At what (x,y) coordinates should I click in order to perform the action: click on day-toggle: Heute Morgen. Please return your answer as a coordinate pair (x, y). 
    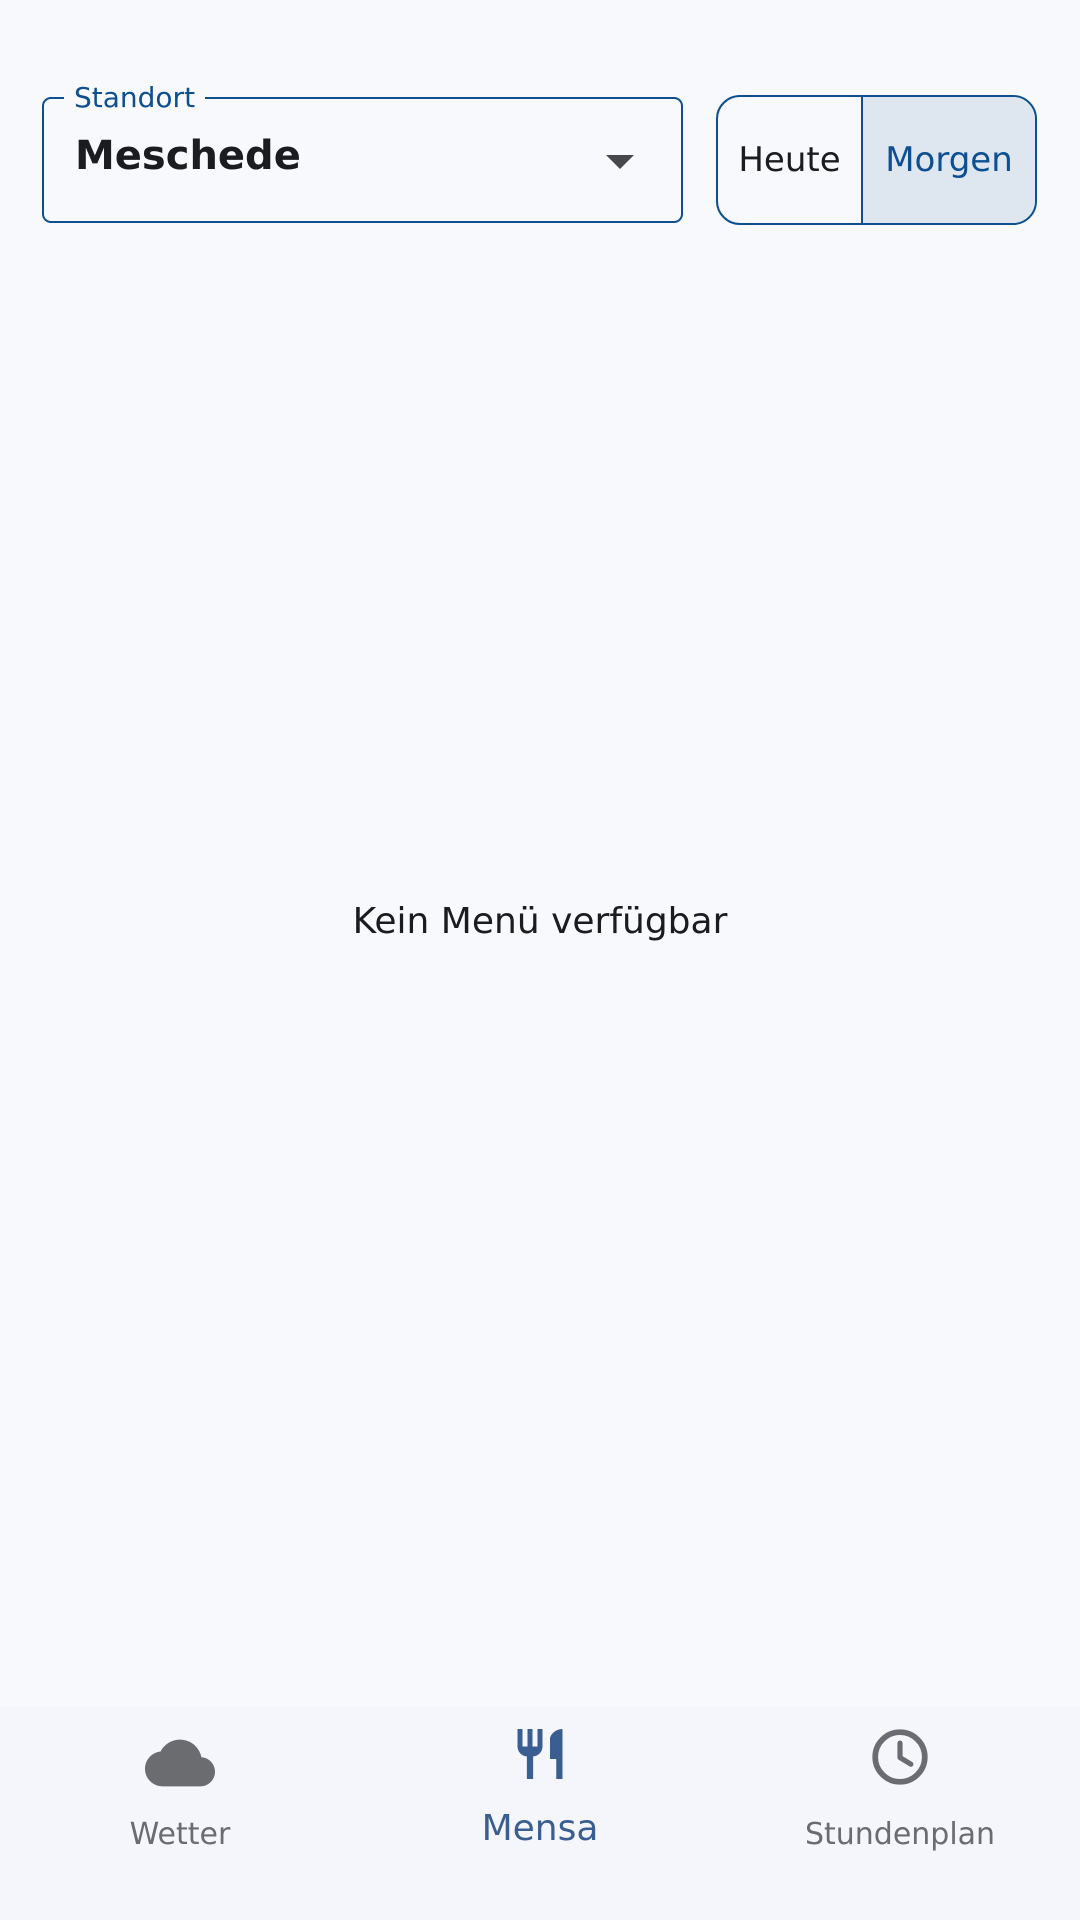
    Looking at the image, I should click on (876, 160).